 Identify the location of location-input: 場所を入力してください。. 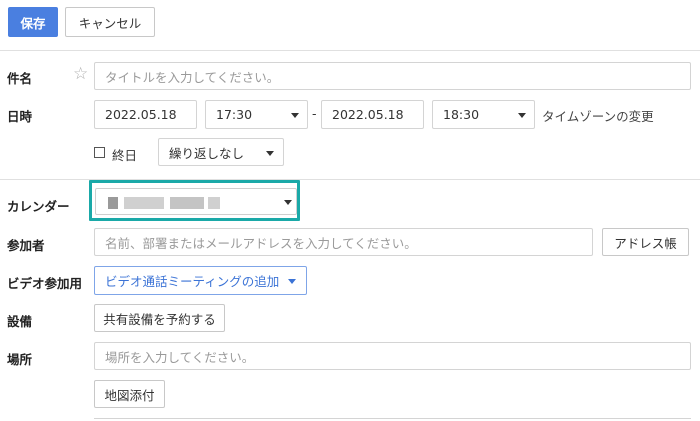
(392, 356).